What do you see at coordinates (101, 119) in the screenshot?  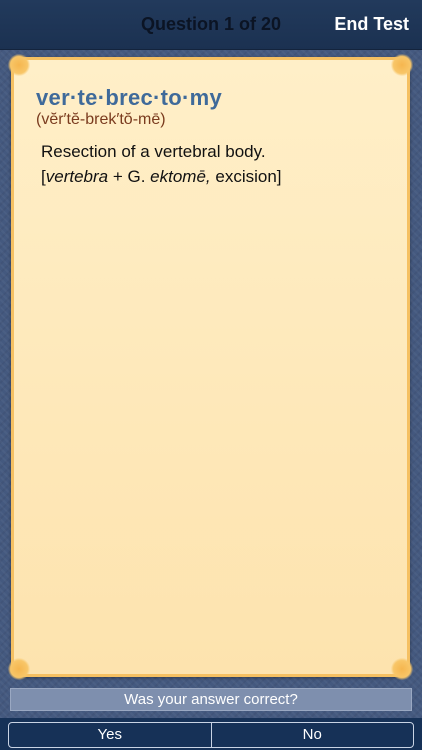 I see `pronunciation: (vĕr′tĕ-brek′tŏ-mē)` at bounding box center [101, 119].